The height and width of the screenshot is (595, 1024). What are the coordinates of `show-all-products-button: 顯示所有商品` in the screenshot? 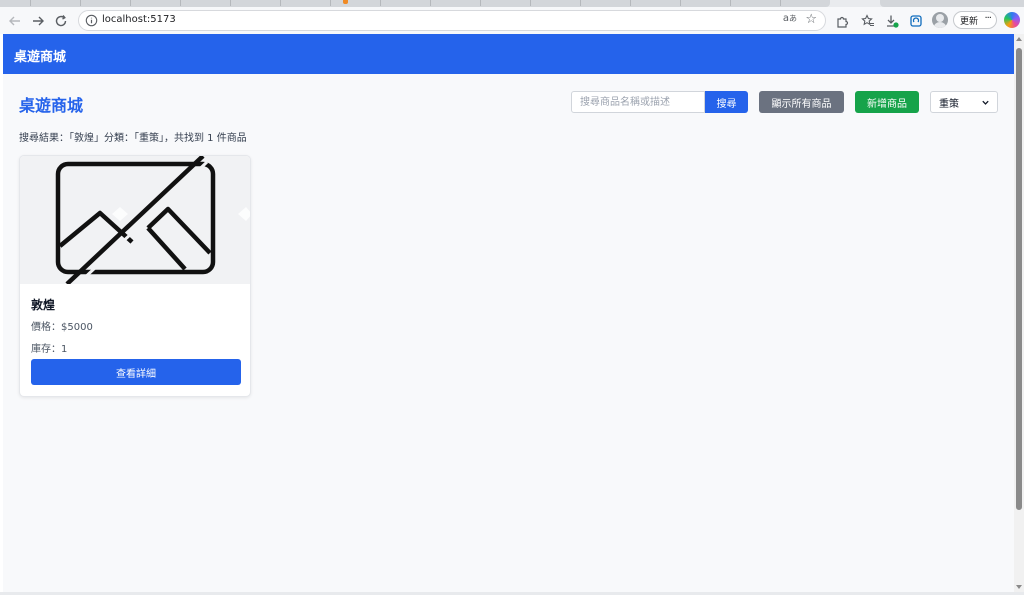 It's located at (801, 102).